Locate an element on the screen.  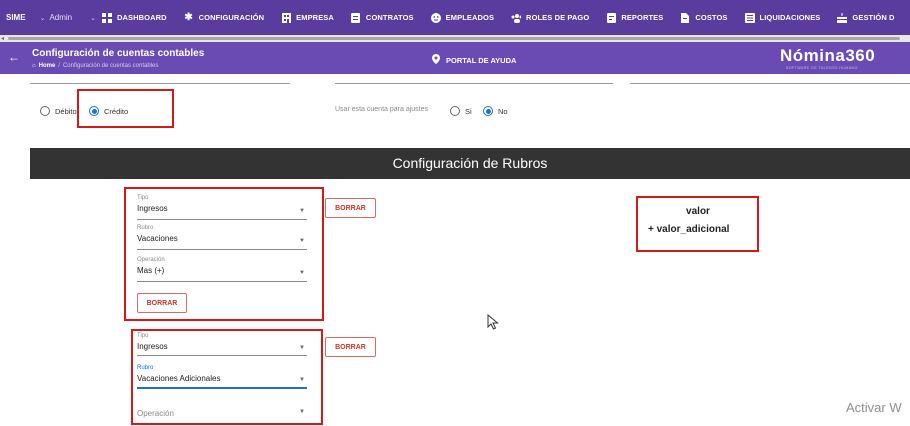
face-icon is located at coordinates (435, 17).